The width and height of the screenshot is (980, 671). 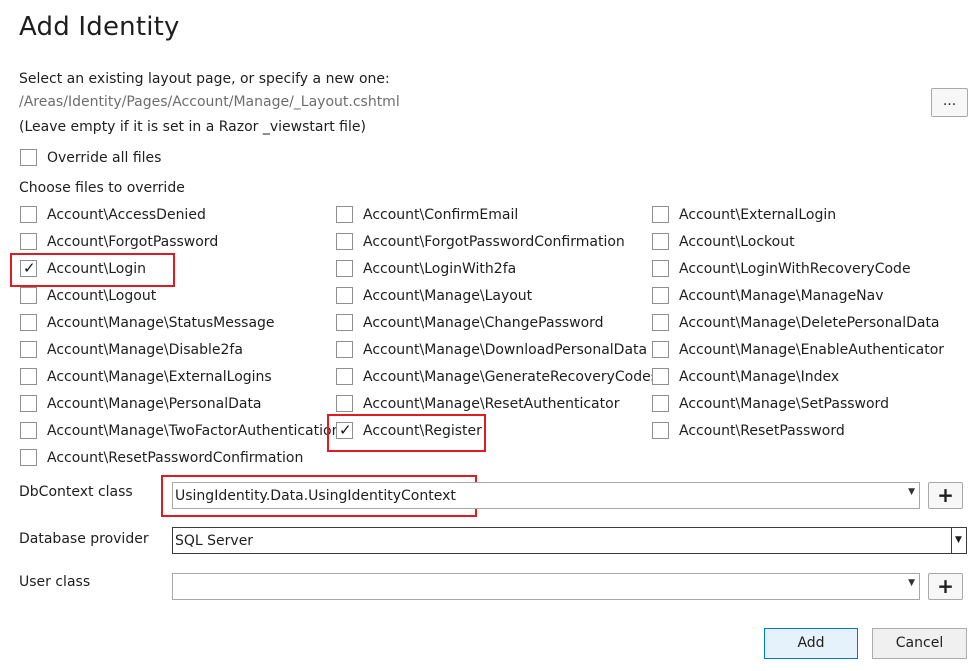 What do you see at coordinates (448, 296) in the screenshot?
I see `file-checkbox-label: Account\Manage\Layout` at bounding box center [448, 296].